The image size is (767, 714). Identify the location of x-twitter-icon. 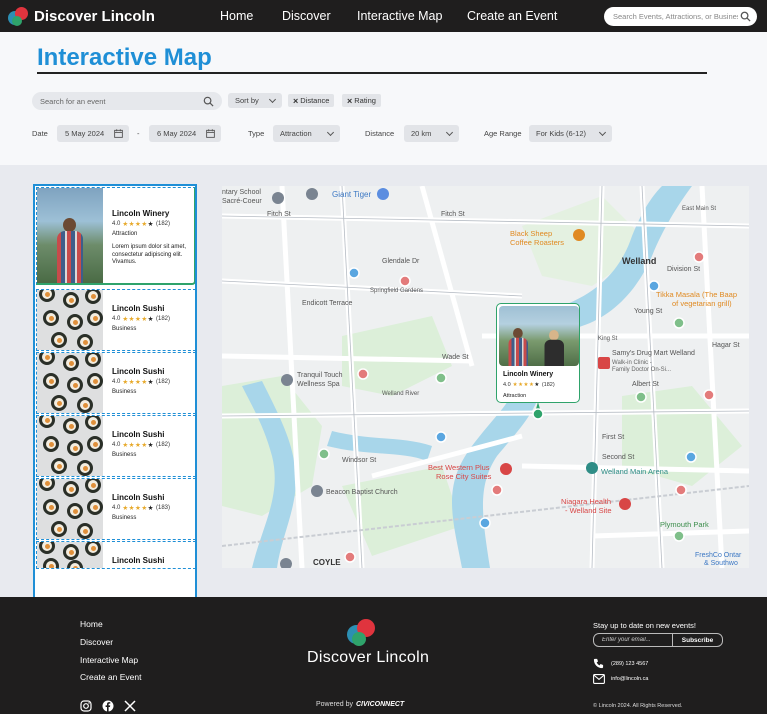
(130, 706).